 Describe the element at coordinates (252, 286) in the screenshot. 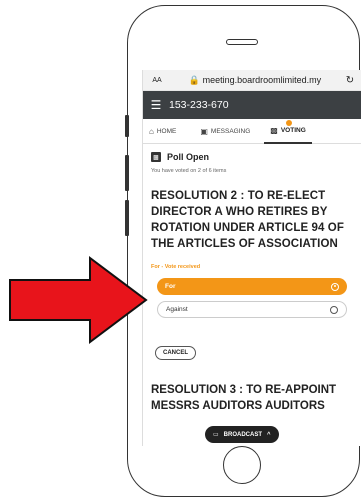

I see `vote-option-for: For` at that location.